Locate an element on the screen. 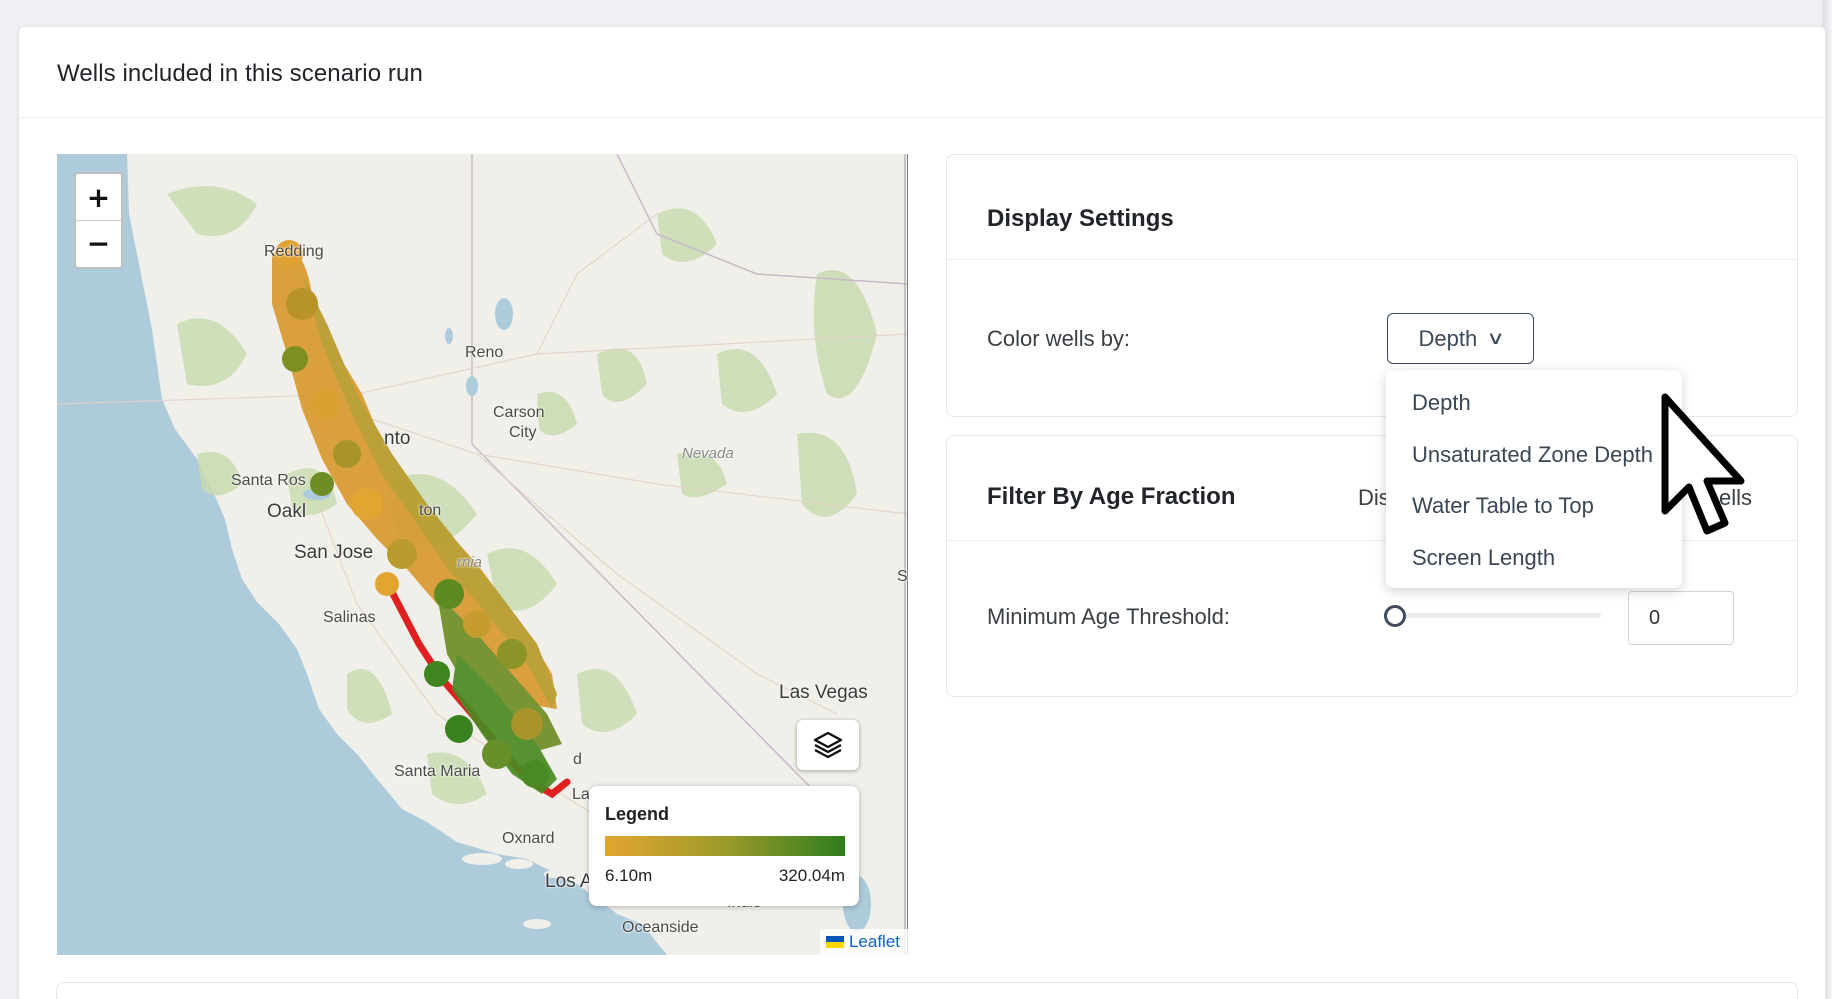  color-by-selected: Depth is located at coordinates (1448, 338).